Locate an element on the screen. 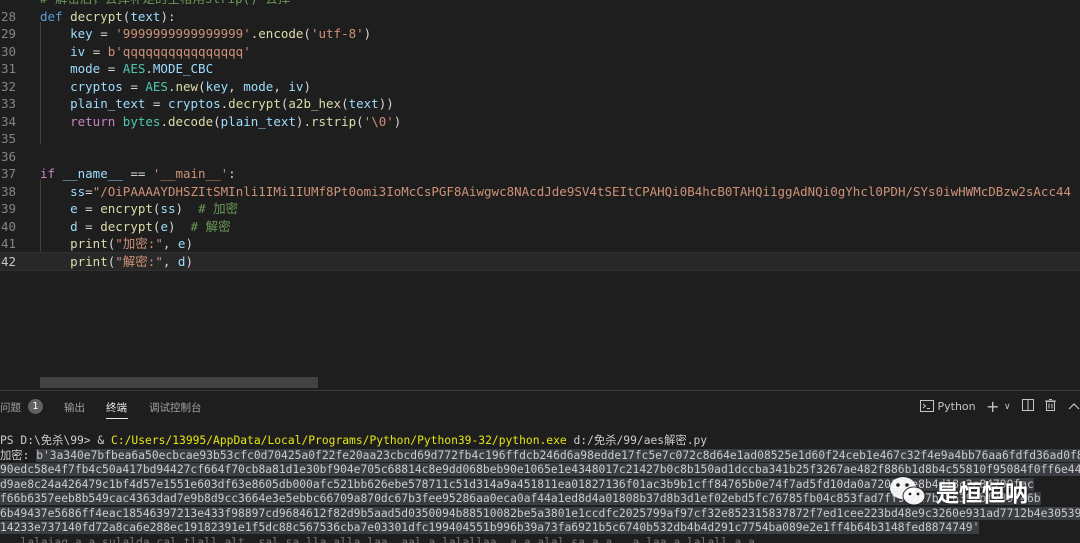 The image size is (1080, 543). line-number: 38 is located at coordinates (8, 191).